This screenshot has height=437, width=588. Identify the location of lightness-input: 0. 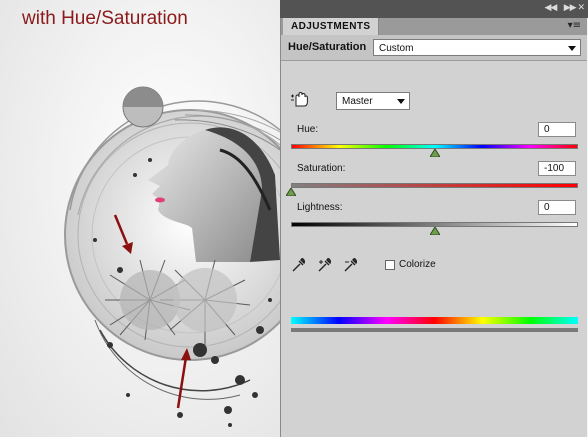
(557, 207).